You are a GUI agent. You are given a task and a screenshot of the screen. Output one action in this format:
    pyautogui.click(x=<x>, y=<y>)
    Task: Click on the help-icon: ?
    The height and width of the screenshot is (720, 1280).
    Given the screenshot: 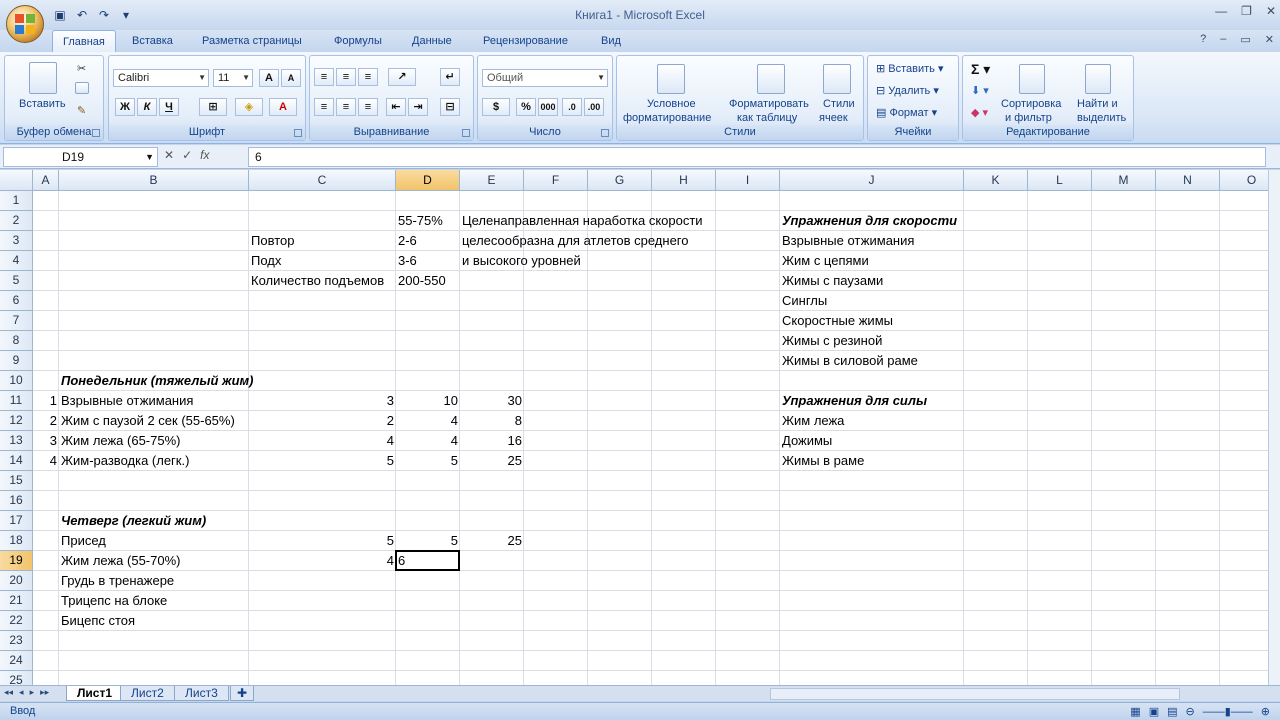 What is the action you would take?
    pyautogui.click(x=1203, y=39)
    